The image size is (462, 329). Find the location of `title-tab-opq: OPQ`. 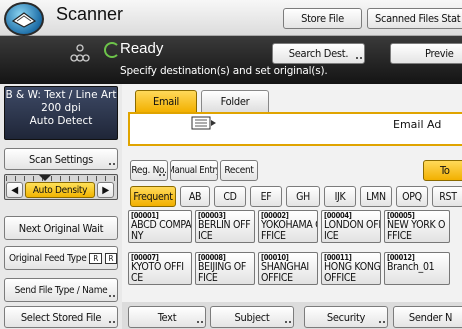

title-tab-opq: OPQ is located at coordinates (412, 196).